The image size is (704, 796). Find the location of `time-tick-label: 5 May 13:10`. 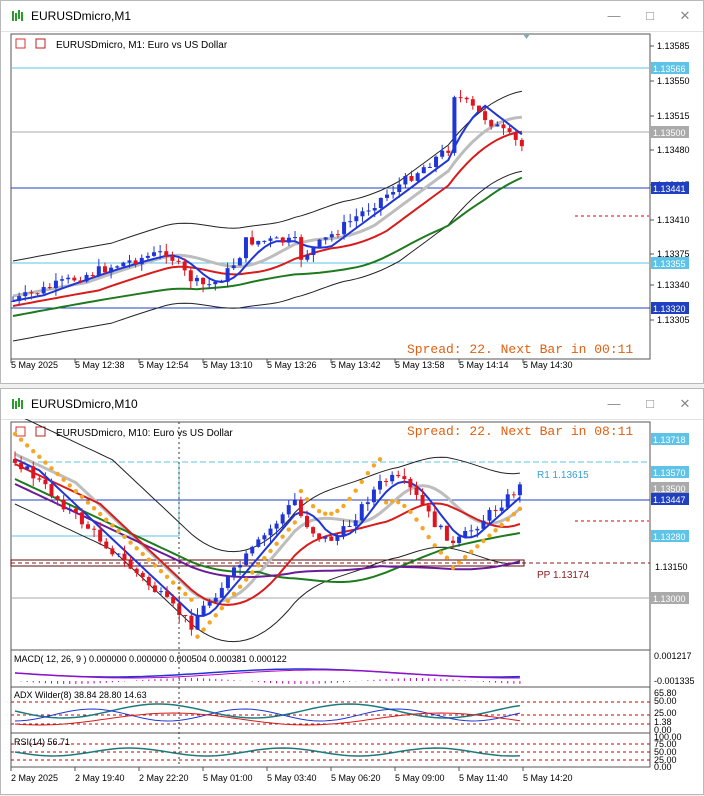

time-tick-label: 5 May 13:10 is located at coordinates (228, 365).